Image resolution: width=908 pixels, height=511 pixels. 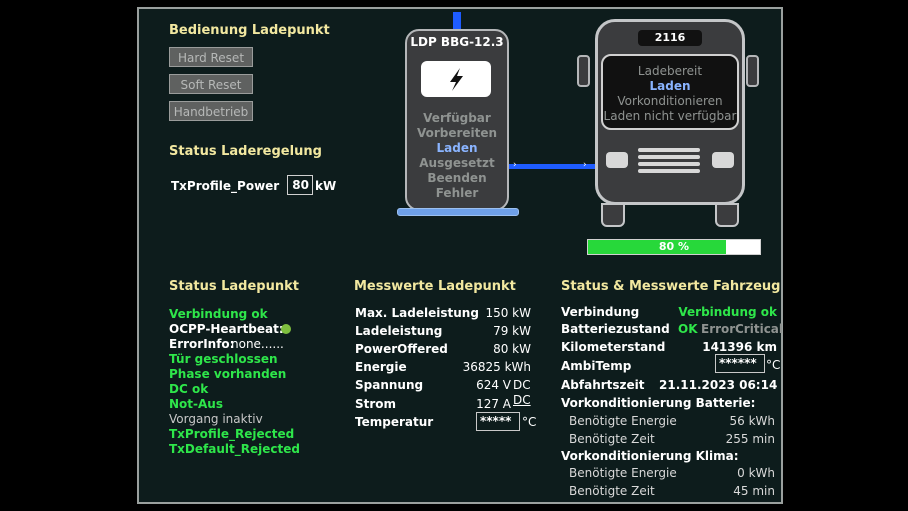 I want to click on station-state-fehler: Fehler, so click(x=457, y=193).